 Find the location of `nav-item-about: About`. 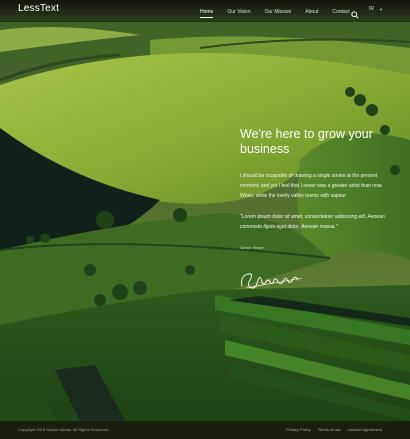

nav-item-about: About is located at coordinates (311, 11).